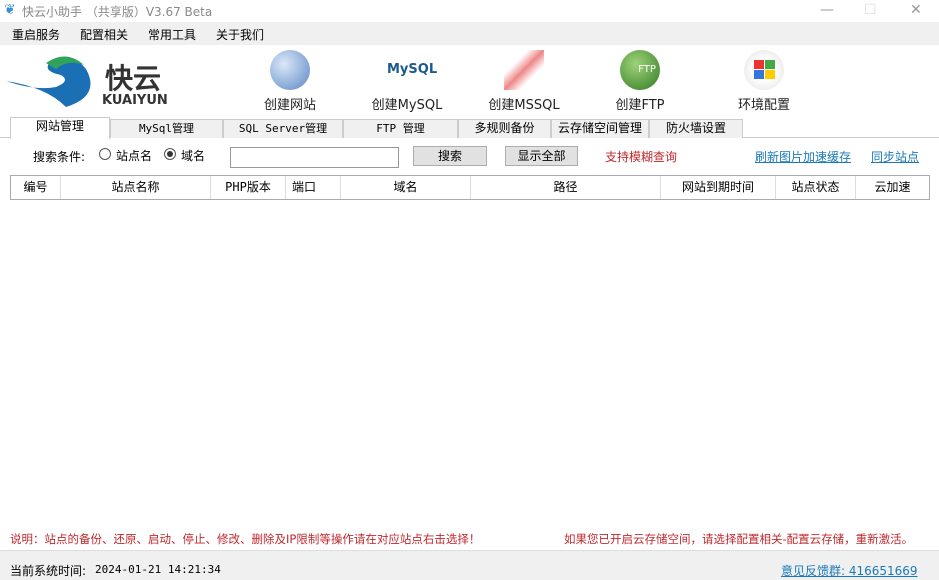  Describe the element at coordinates (136, 187) in the screenshot. I see `col-site-name: 站点名称` at that location.